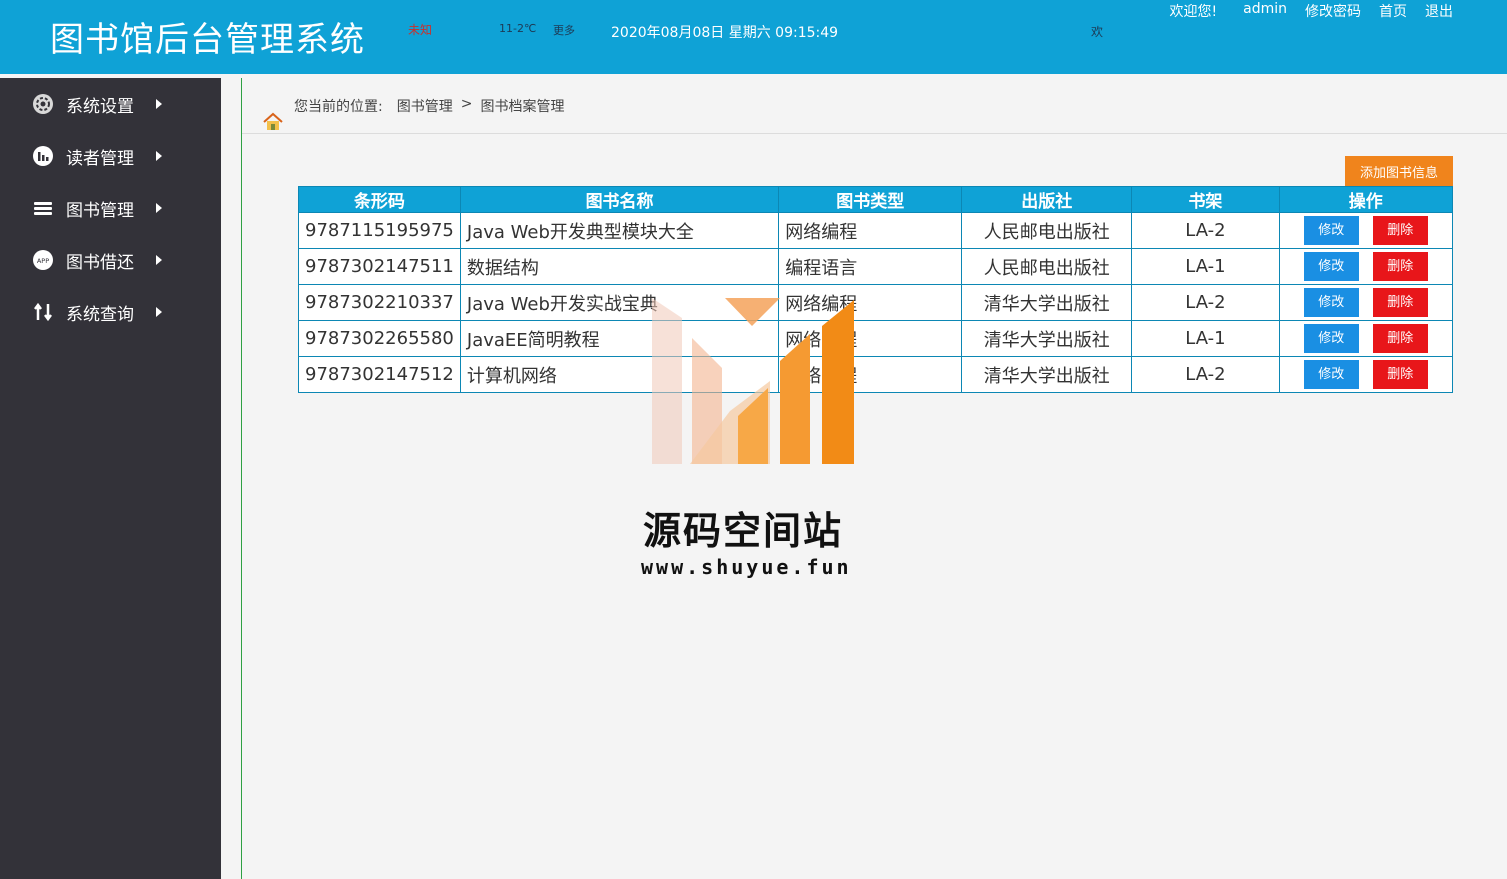 This screenshot has width=1507, height=879. I want to click on sidebar-item-system-query: 系统查询, so click(110, 312).